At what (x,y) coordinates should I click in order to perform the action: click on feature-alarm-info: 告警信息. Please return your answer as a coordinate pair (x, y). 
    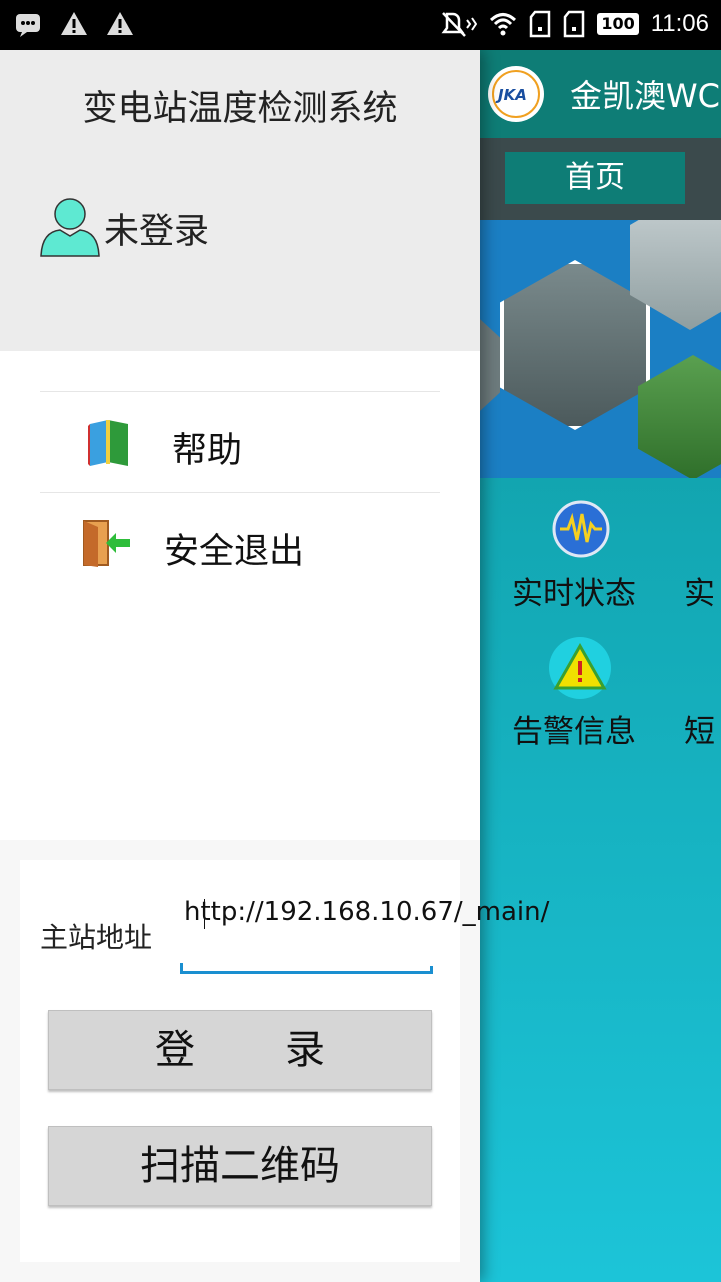
    Looking at the image, I should click on (574, 728).